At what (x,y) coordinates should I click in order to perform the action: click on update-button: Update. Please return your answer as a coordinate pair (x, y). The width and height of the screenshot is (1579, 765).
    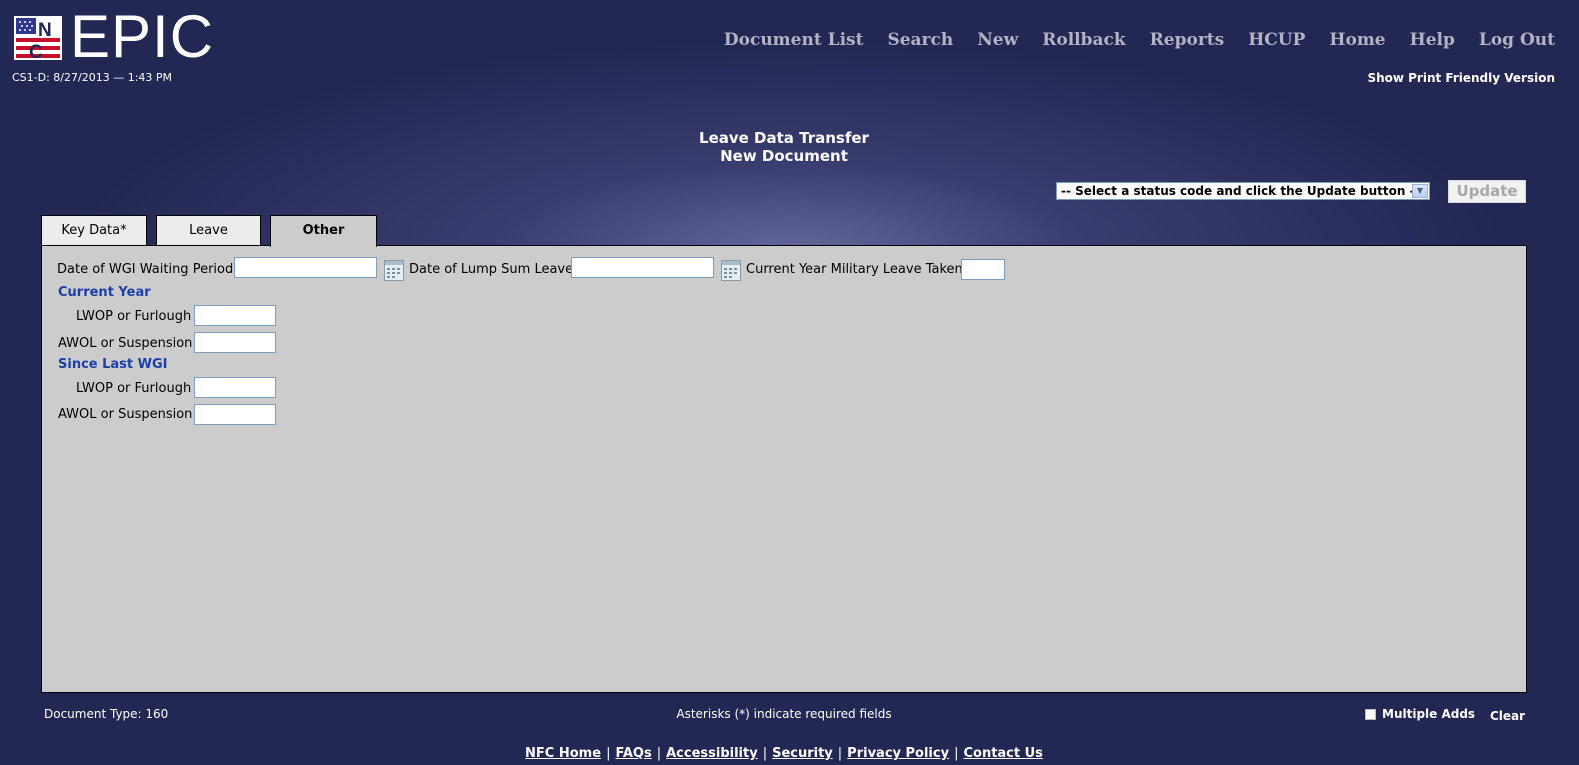
    Looking at the image, I should click on (1487, 191).